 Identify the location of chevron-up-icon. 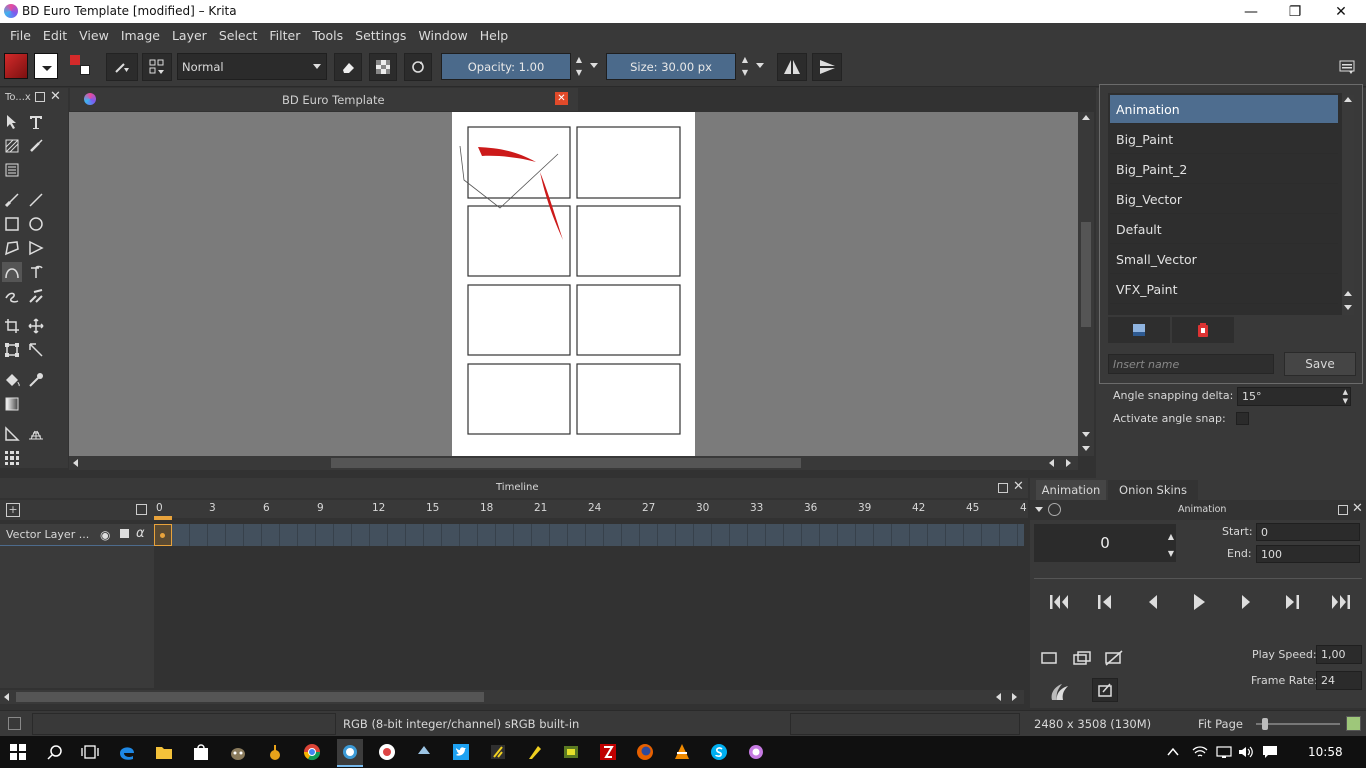
(1173, 752).